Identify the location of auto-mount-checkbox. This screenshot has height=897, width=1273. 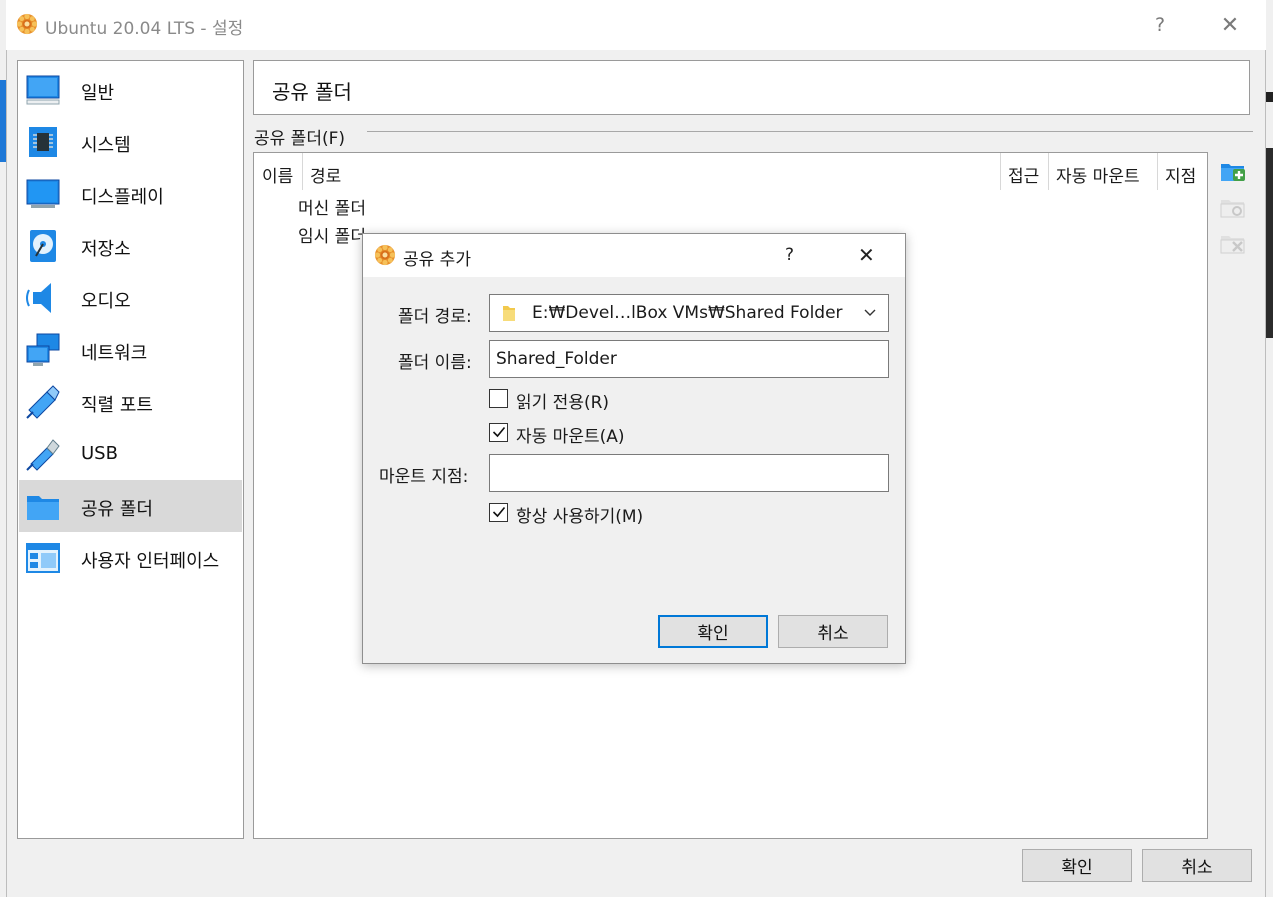
(498, 432).